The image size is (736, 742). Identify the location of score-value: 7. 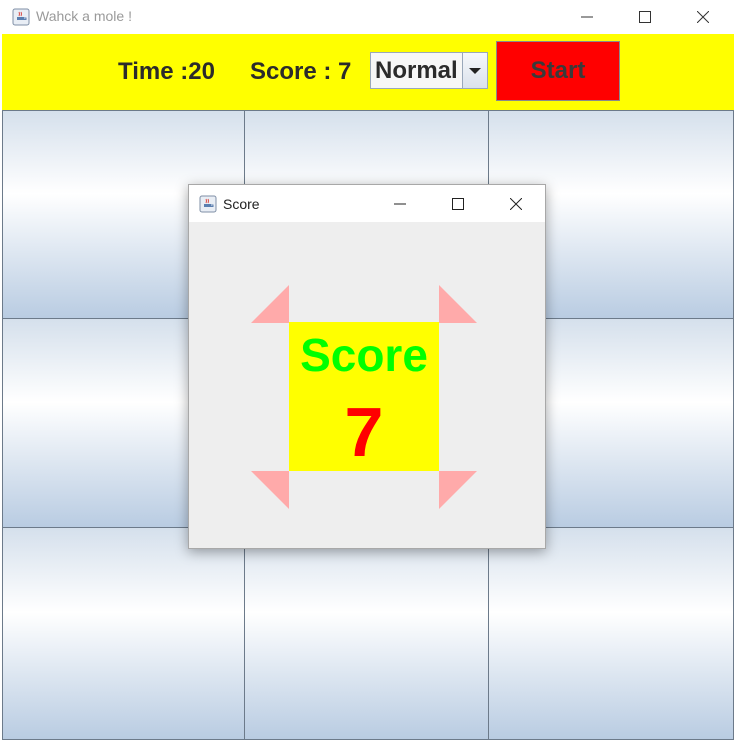
(364, 432).